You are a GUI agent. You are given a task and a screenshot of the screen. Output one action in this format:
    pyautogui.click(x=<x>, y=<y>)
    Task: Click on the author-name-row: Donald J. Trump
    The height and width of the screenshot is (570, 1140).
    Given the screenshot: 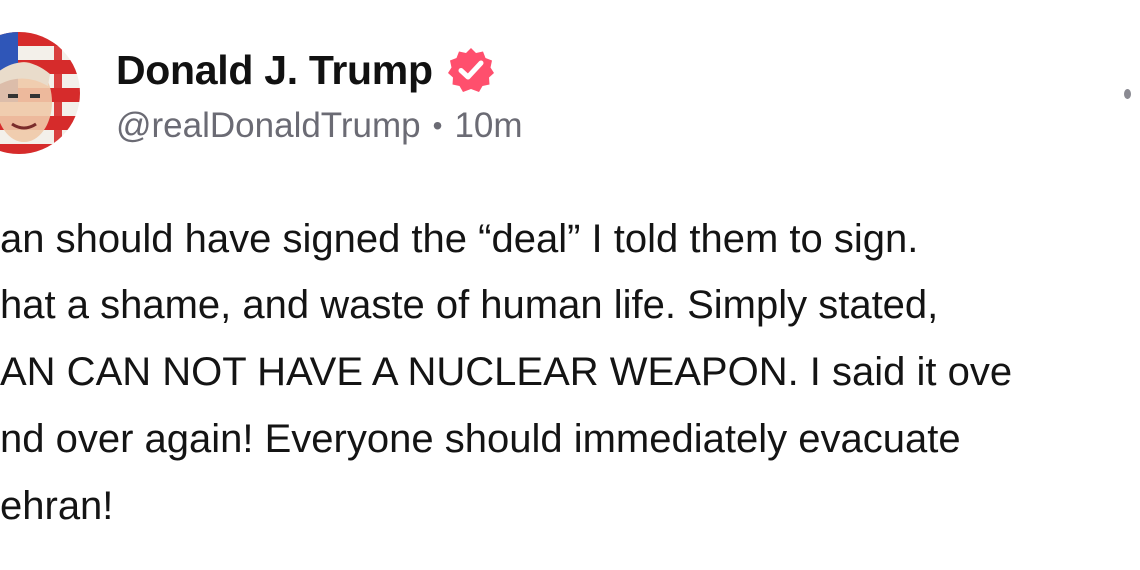 What is the action you would take?
    pyautogui.click(x=319, y=70)
    